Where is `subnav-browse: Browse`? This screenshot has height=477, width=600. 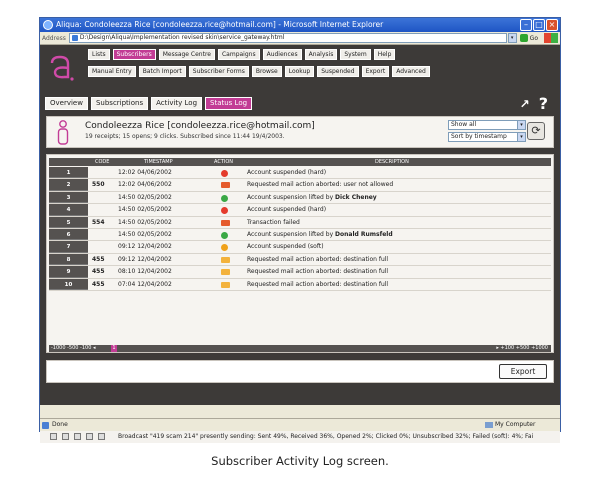 subnav-browse: Browse is located at coordinates (266, 71).